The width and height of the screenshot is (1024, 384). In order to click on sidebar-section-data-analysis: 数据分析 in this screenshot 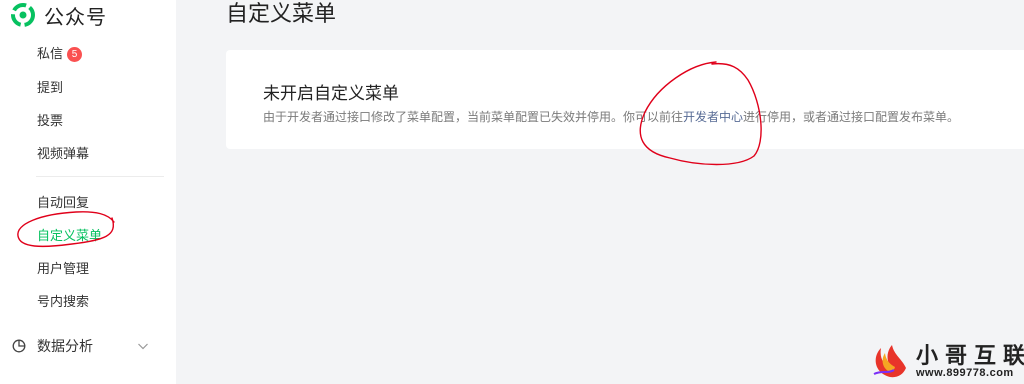, I will do `click(87, 346)`.